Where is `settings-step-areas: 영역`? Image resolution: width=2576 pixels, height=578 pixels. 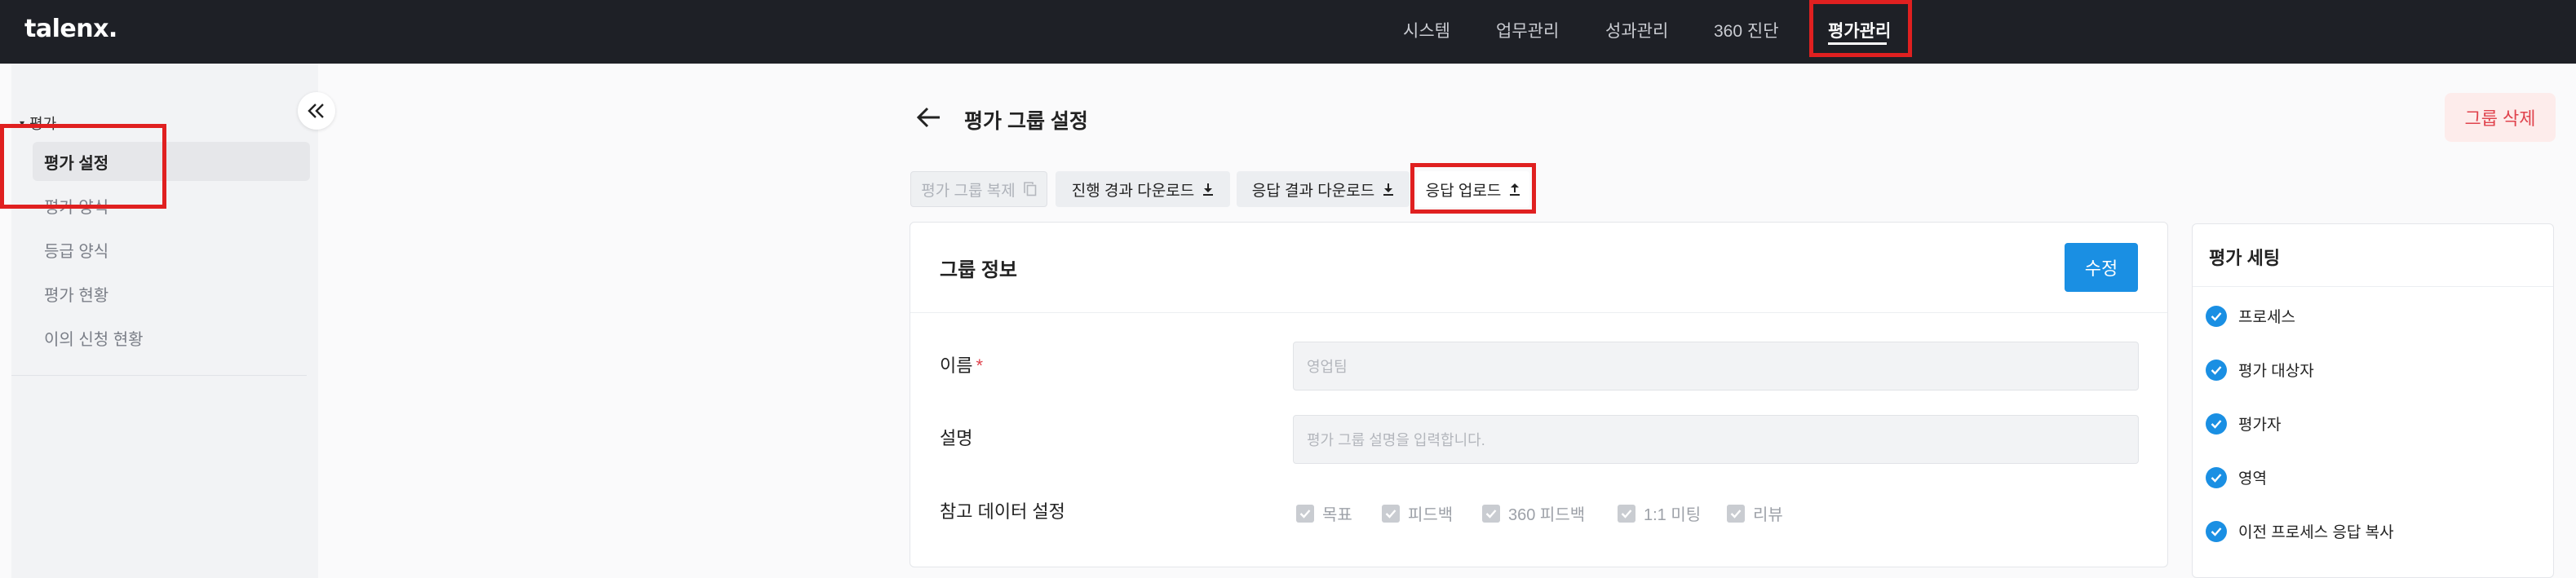
settings-step-areas: 영역 is located at coordinates (2236, 477).